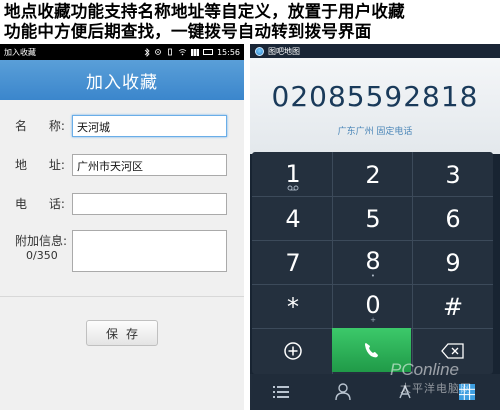 Image resolution: width=500 pixels, height=410 pixels. Describe the element at coordinates (373, 275) in the screenshot. I see `key-8-sub: •` at that location.